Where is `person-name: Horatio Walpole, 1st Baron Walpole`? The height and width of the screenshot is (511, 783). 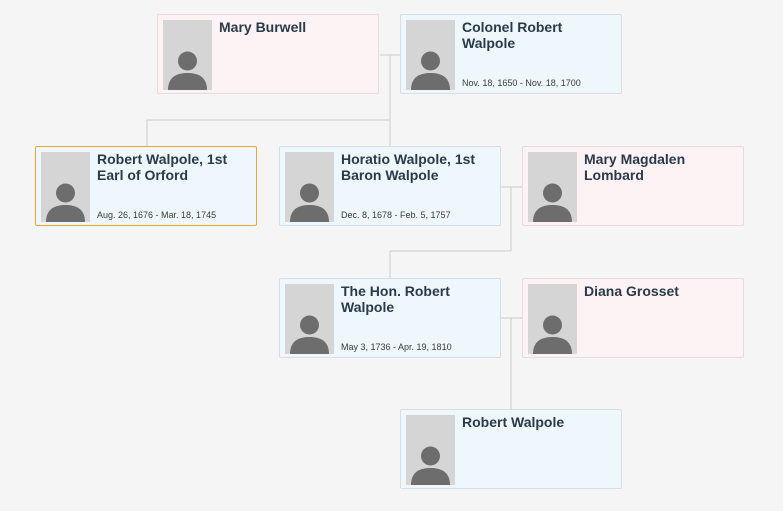
person-name: Horatio Walpole, 1st Baron Walpole is located at coordinates (408, 167).